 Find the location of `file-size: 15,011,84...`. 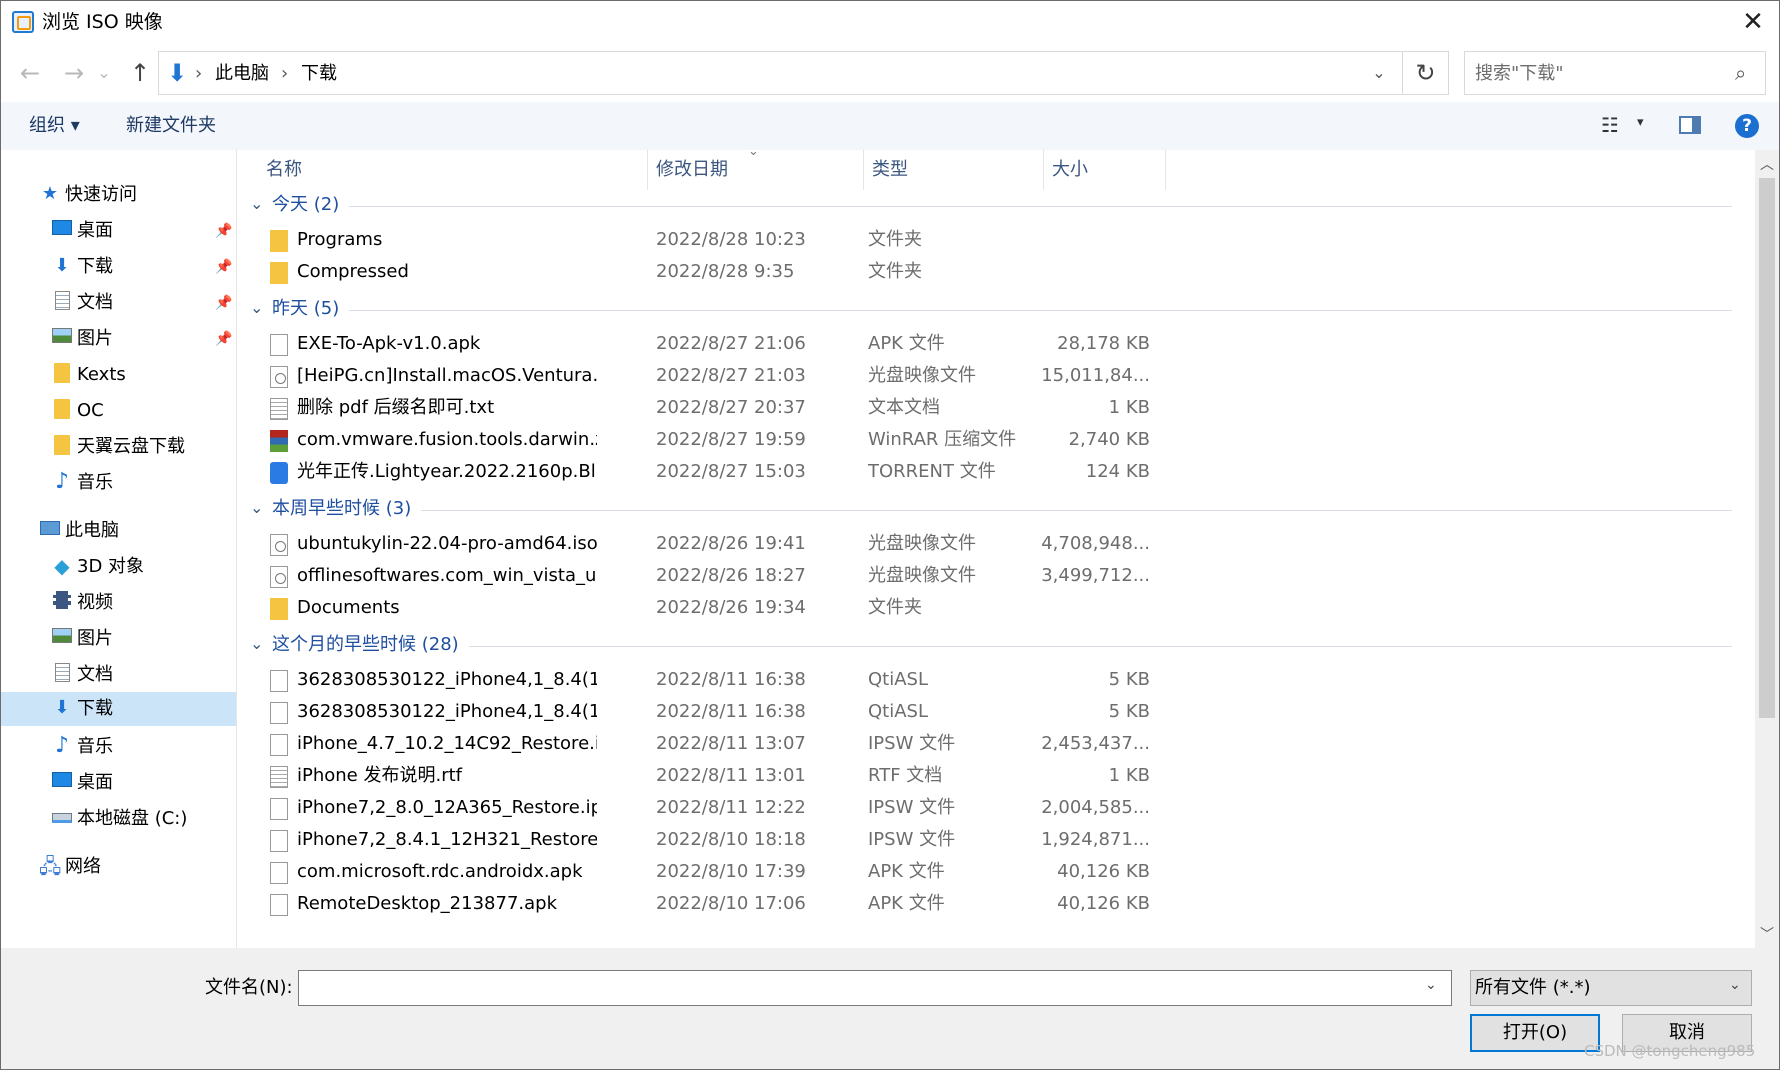

file-size: 15,011,84... is located at coordinates (1095, 375).